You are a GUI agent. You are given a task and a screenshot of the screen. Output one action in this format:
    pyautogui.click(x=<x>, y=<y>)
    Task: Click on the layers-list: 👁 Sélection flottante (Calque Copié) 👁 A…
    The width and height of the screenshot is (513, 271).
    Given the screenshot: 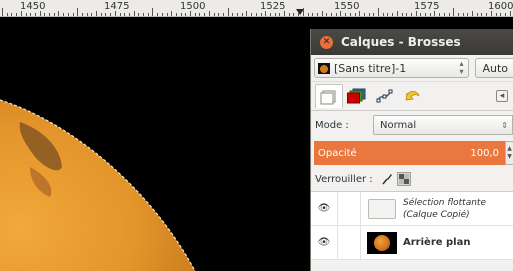 What is the action you would take?
    pyautogui.click(x=412, y=225)
    